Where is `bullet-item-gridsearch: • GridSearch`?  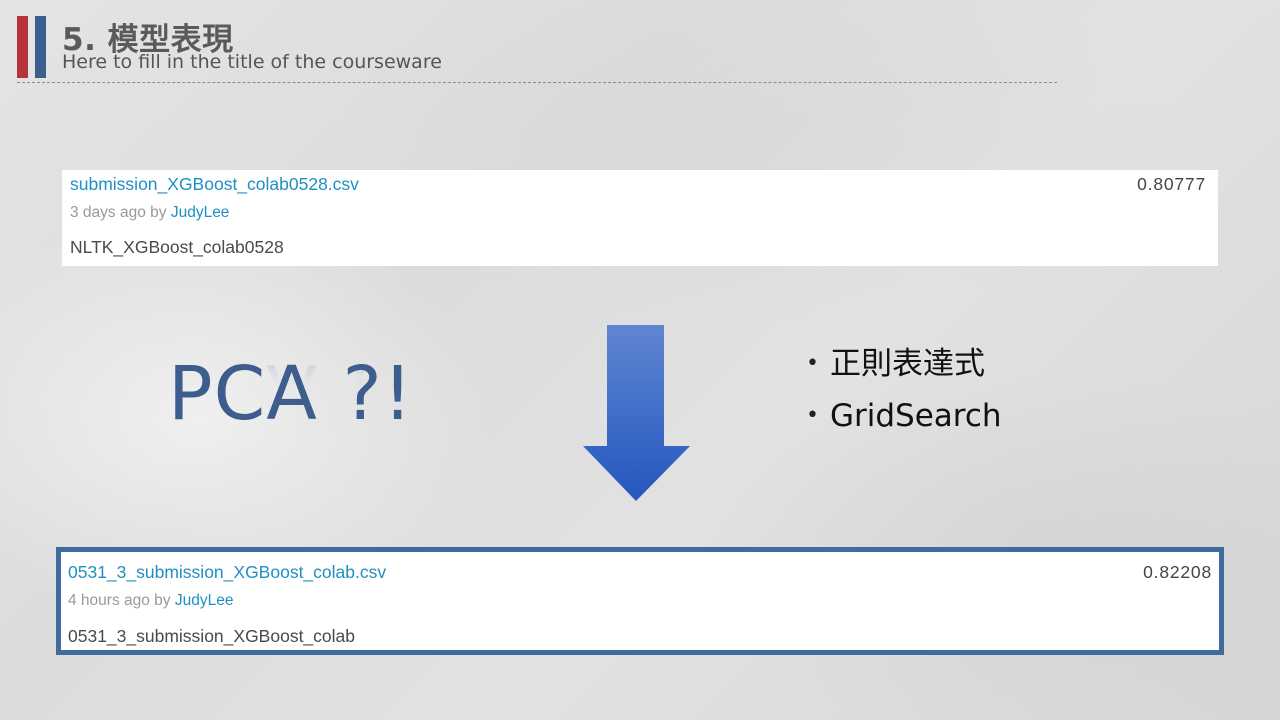
bullet-item-gridsearch: • GridSearch is located at coordinates (904, 416).